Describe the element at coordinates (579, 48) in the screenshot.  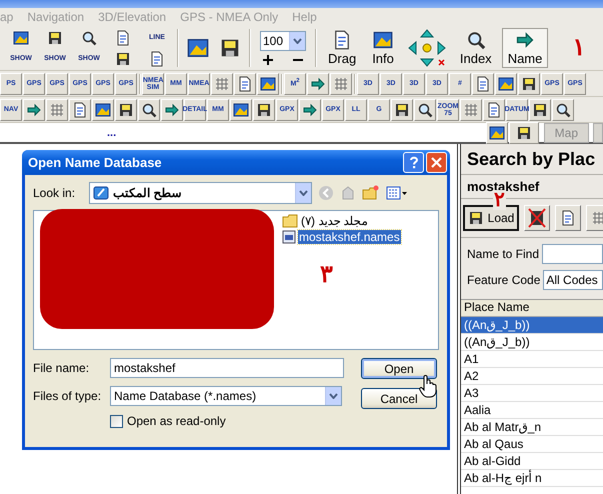
I see `annotation-number: ١` at that location.